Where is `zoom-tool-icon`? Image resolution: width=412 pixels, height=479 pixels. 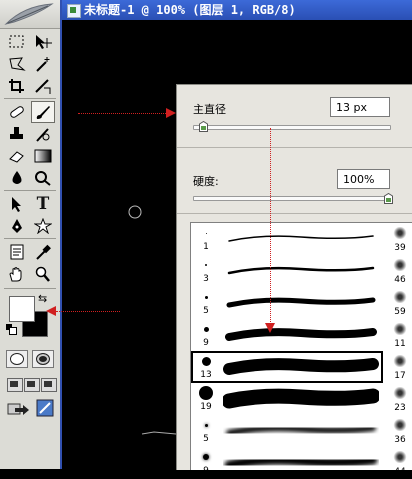
zoom-tool-icon is located at coordinates (43, 274).